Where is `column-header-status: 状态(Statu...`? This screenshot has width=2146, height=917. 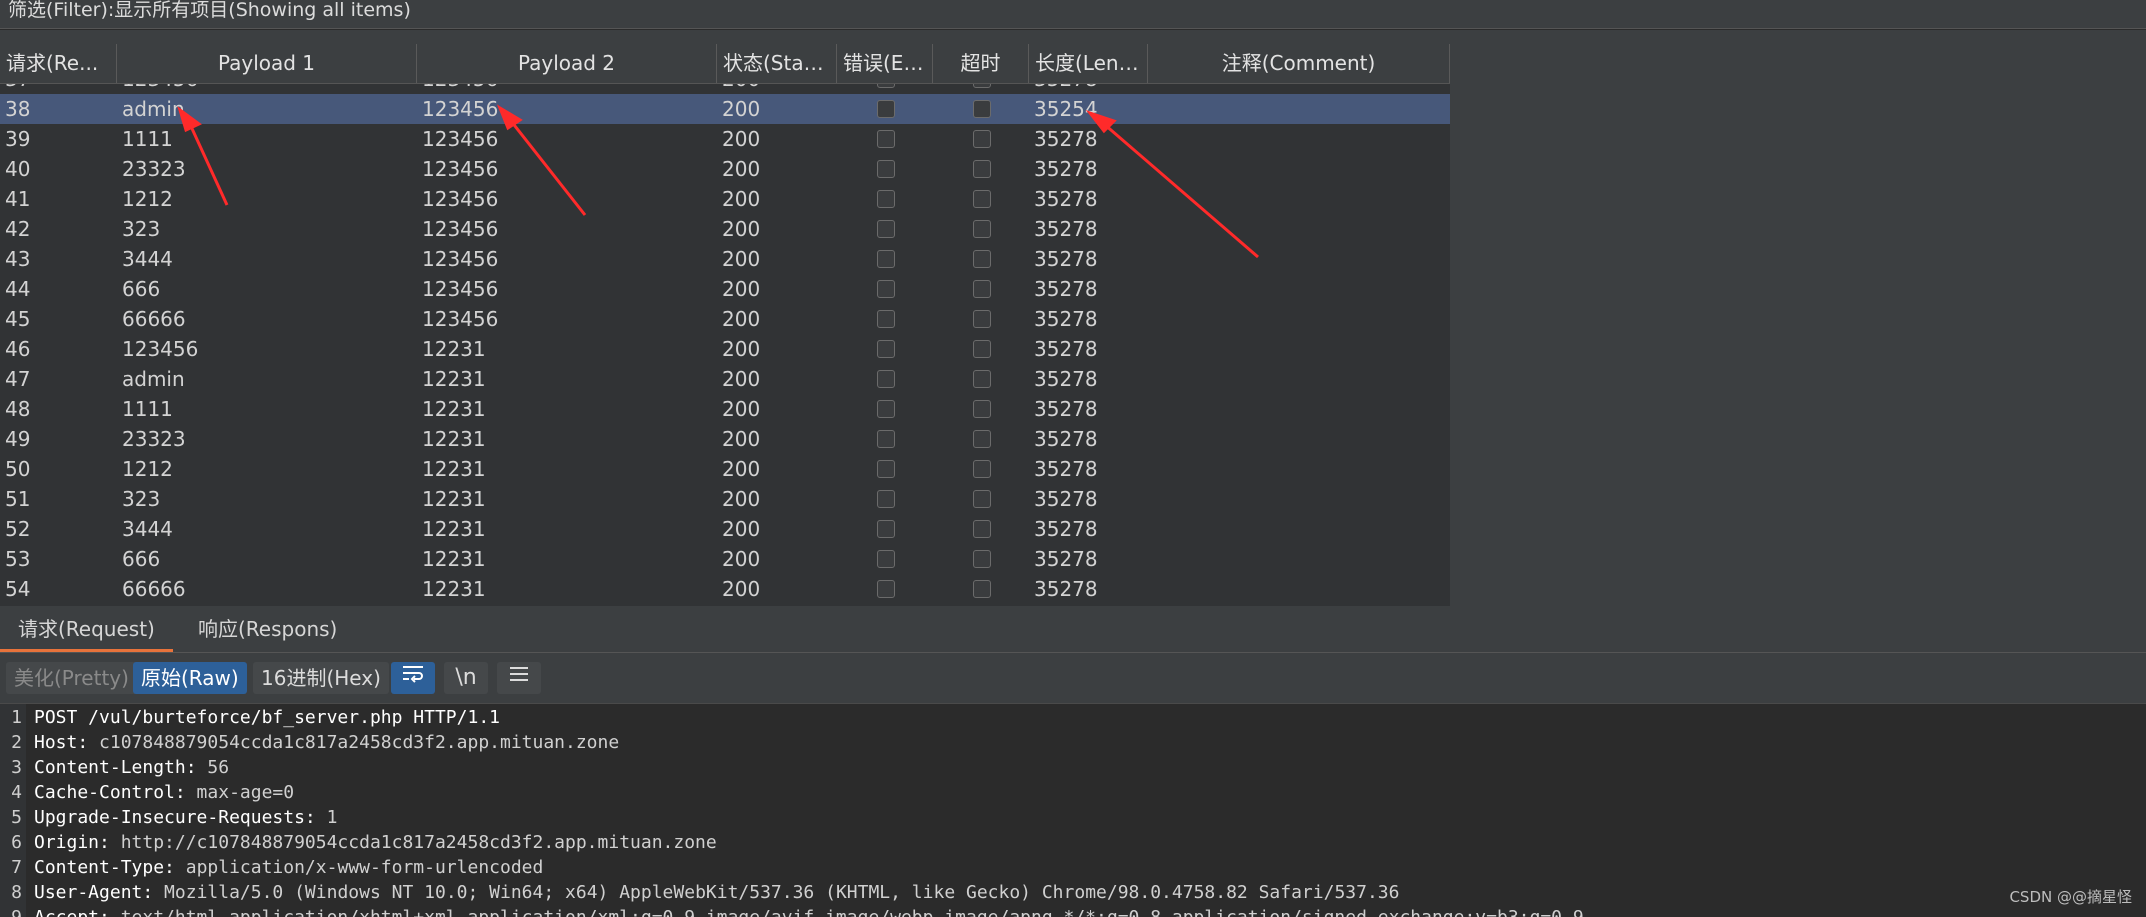 column-header-status: 状态(Statu... is located at coordinates (777, 63).